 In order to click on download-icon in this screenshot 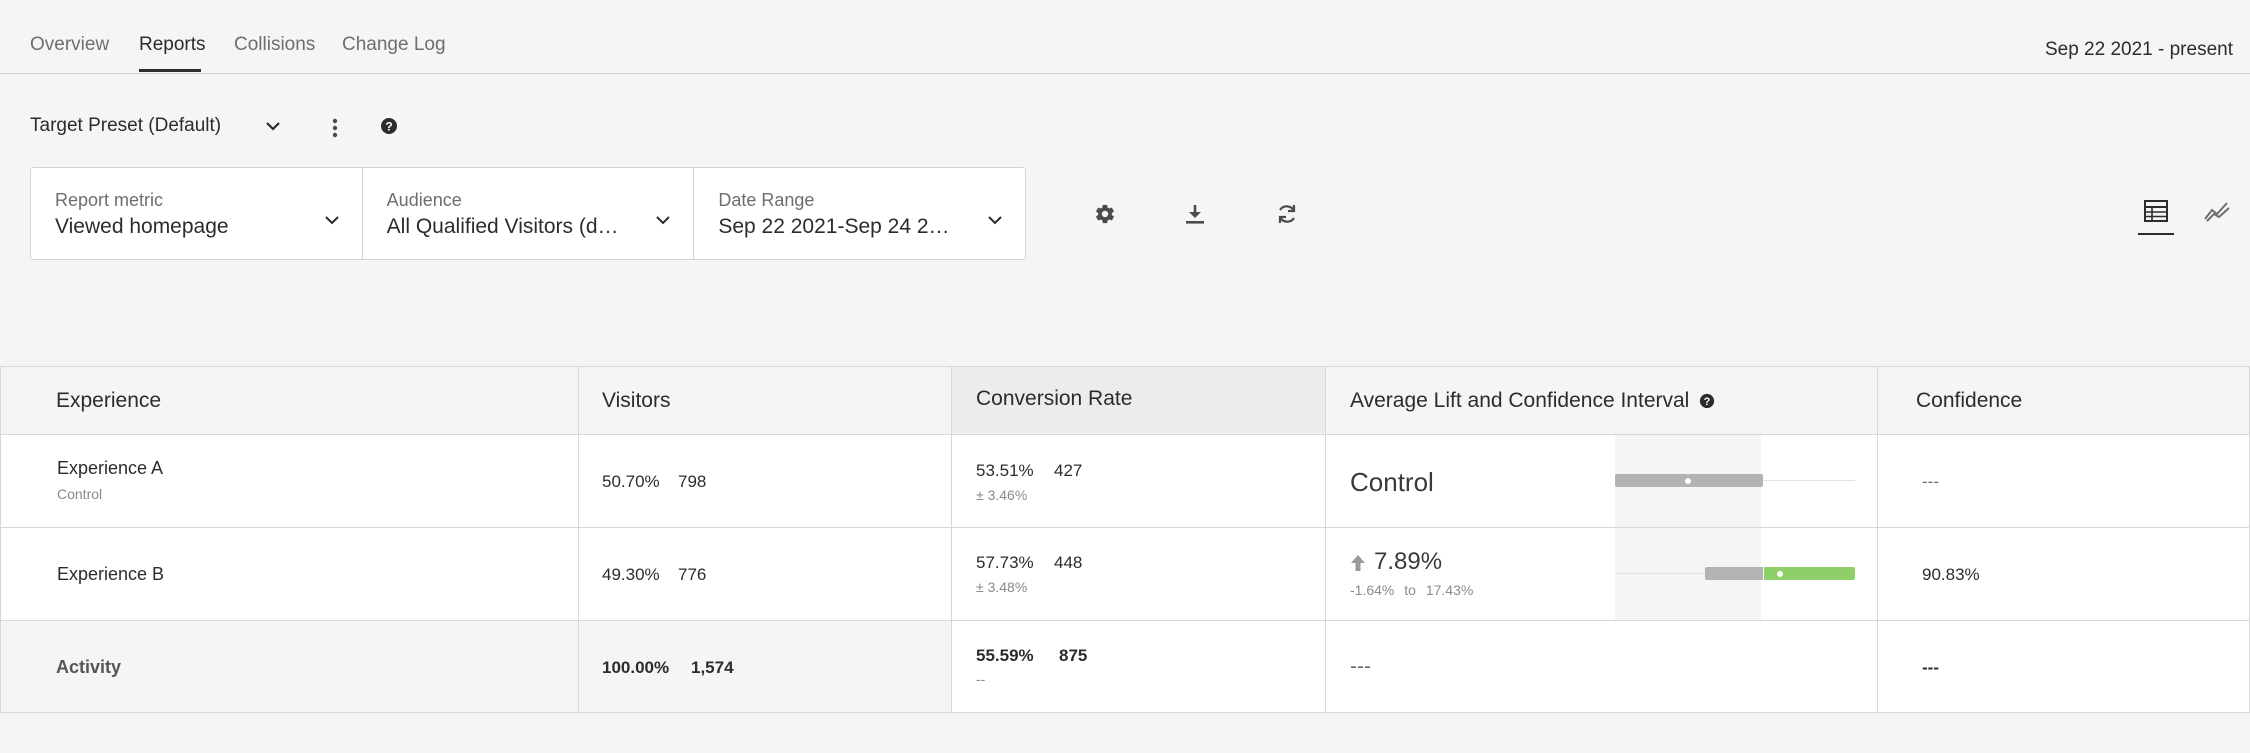, I will do `click(1195, 214)`.